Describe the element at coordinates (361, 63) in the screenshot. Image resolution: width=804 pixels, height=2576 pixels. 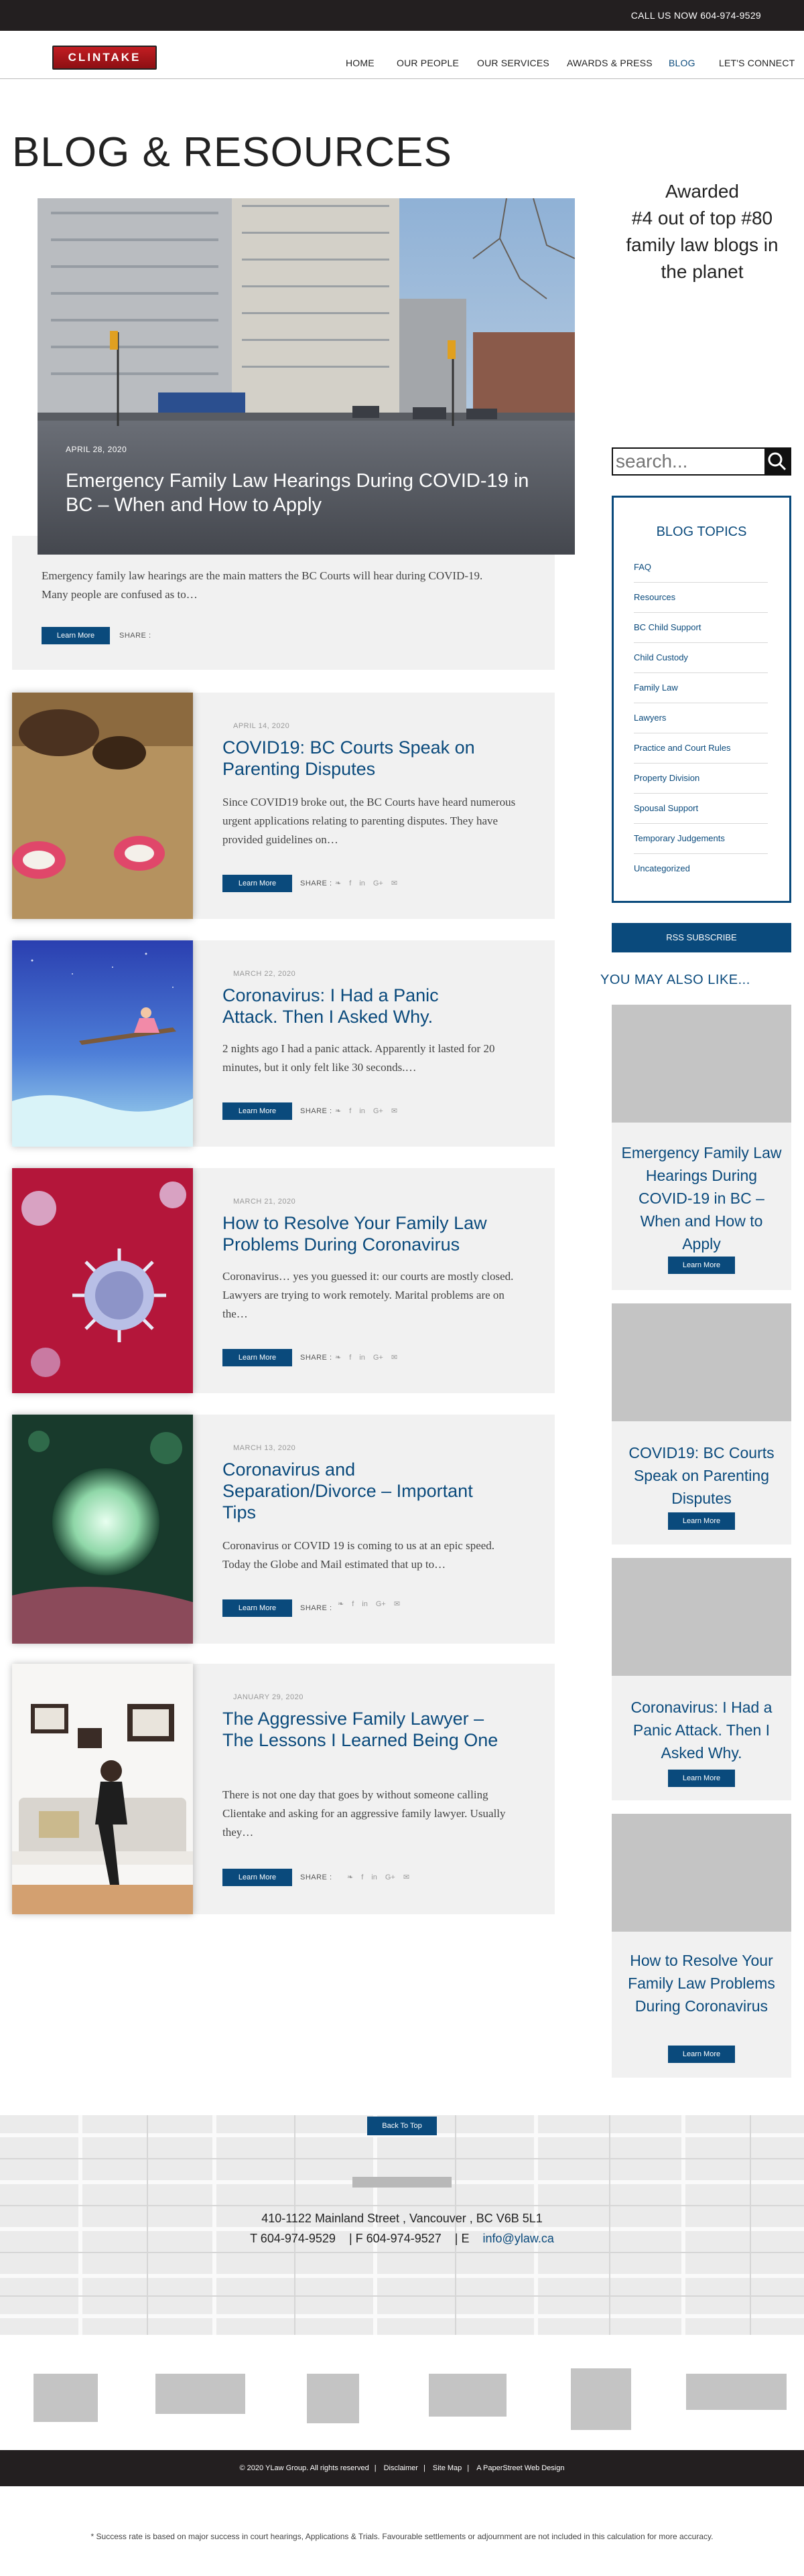
I see `nav-home: HOME` at that location.